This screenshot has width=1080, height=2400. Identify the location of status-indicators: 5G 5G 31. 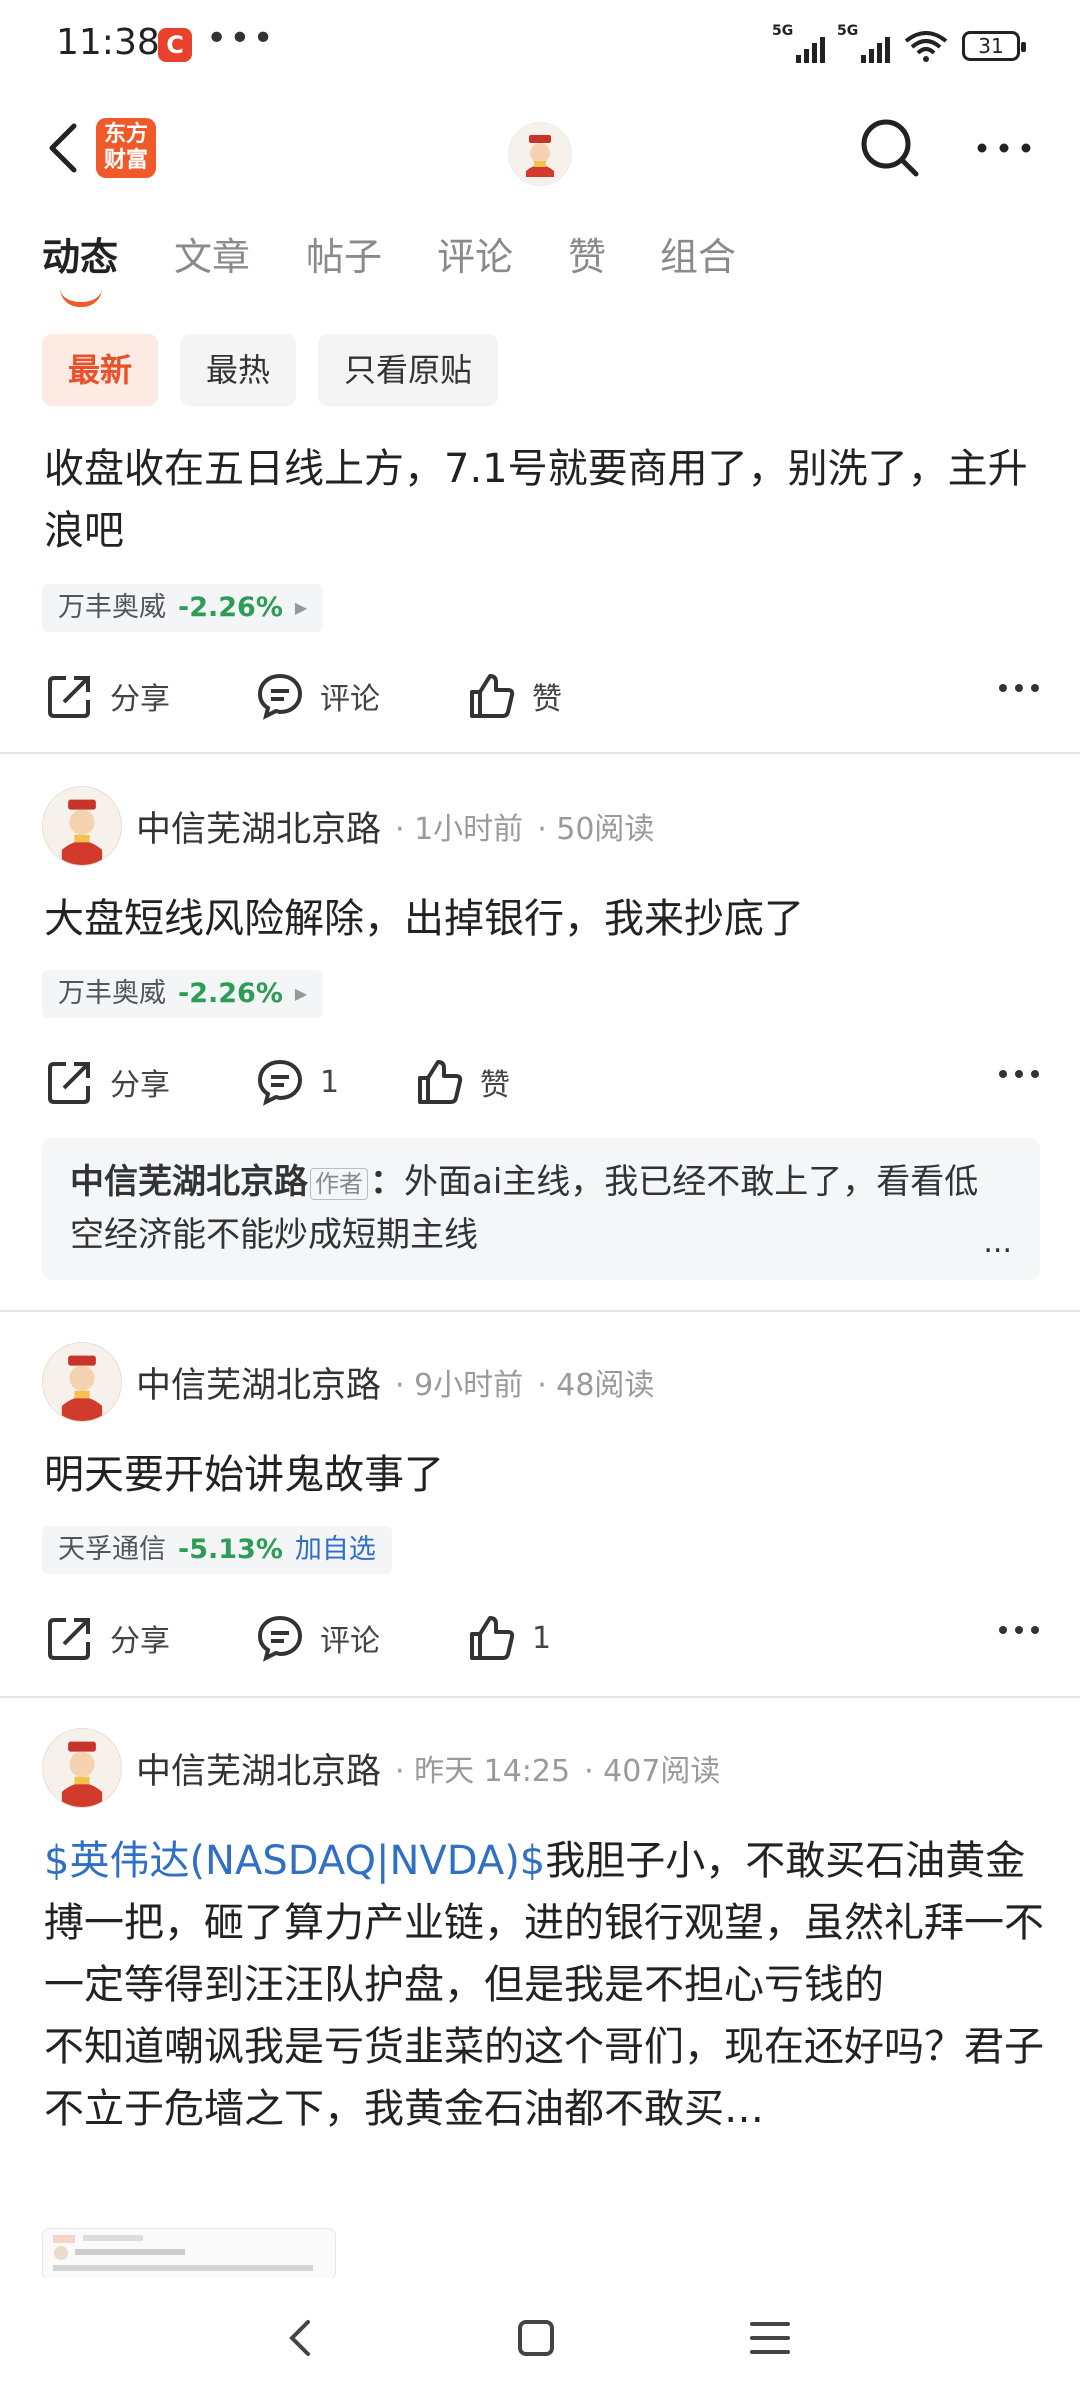
(899, 45).